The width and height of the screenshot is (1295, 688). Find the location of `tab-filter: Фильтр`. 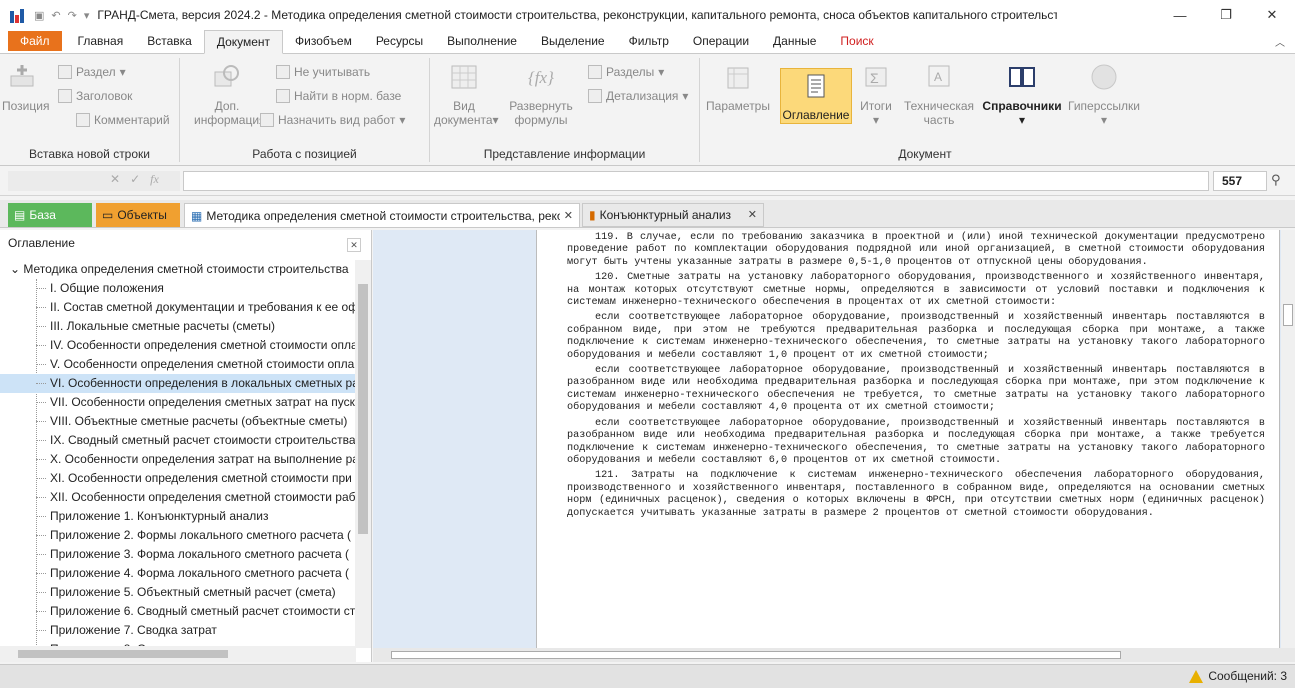

tab-filter: Фильтр is located at coordinates (649, 42).